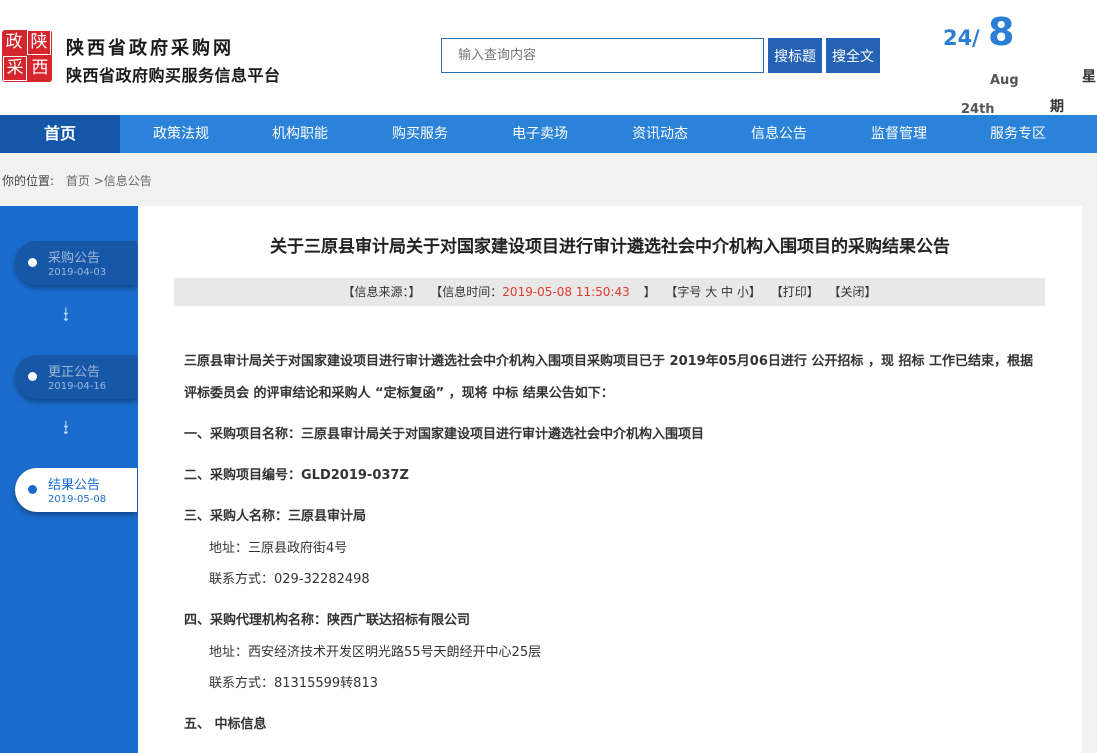  What do you see at coordinates (28, 181) in the screenshot?
I see `breadcrumb-label: 你的位置:` at bounding box center [28, 181].